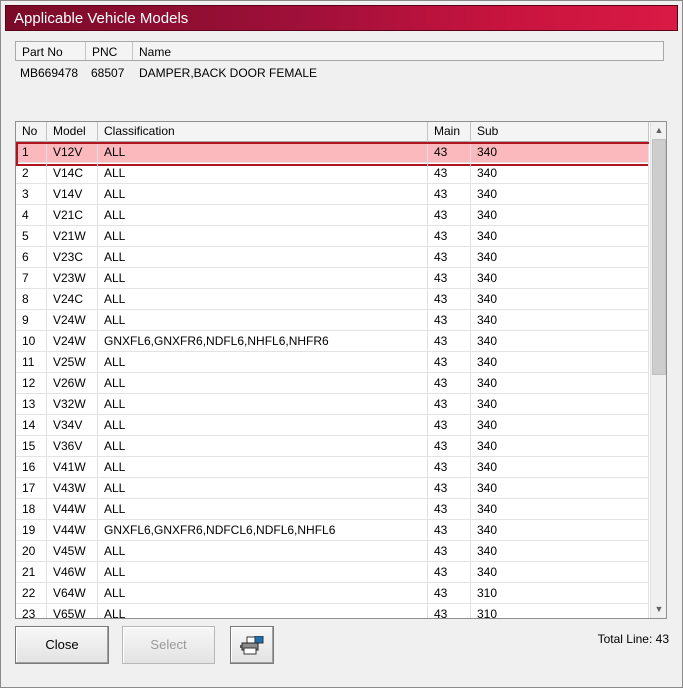 This screenshot has width=683, height=688. What do you see at coordinates (72, 362) in the screenshot?
I see `model-cell: V25W` at bounding box center [72, 362].